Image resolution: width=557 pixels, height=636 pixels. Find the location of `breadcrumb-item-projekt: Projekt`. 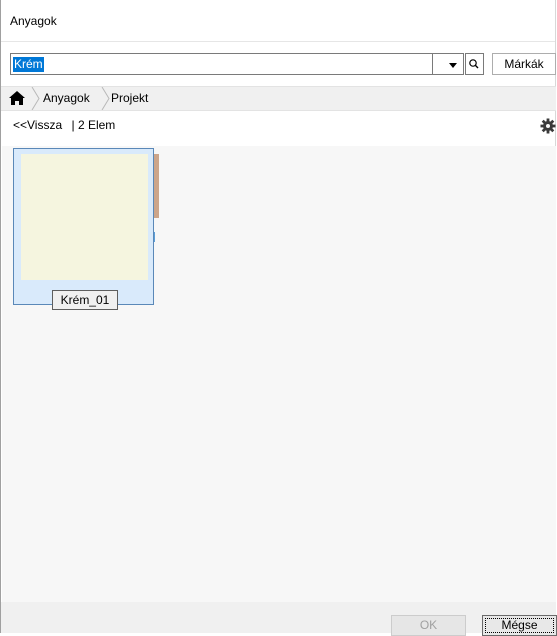

breadcrumb-item-projekt: Projekt is located at coordinates (129, 98).